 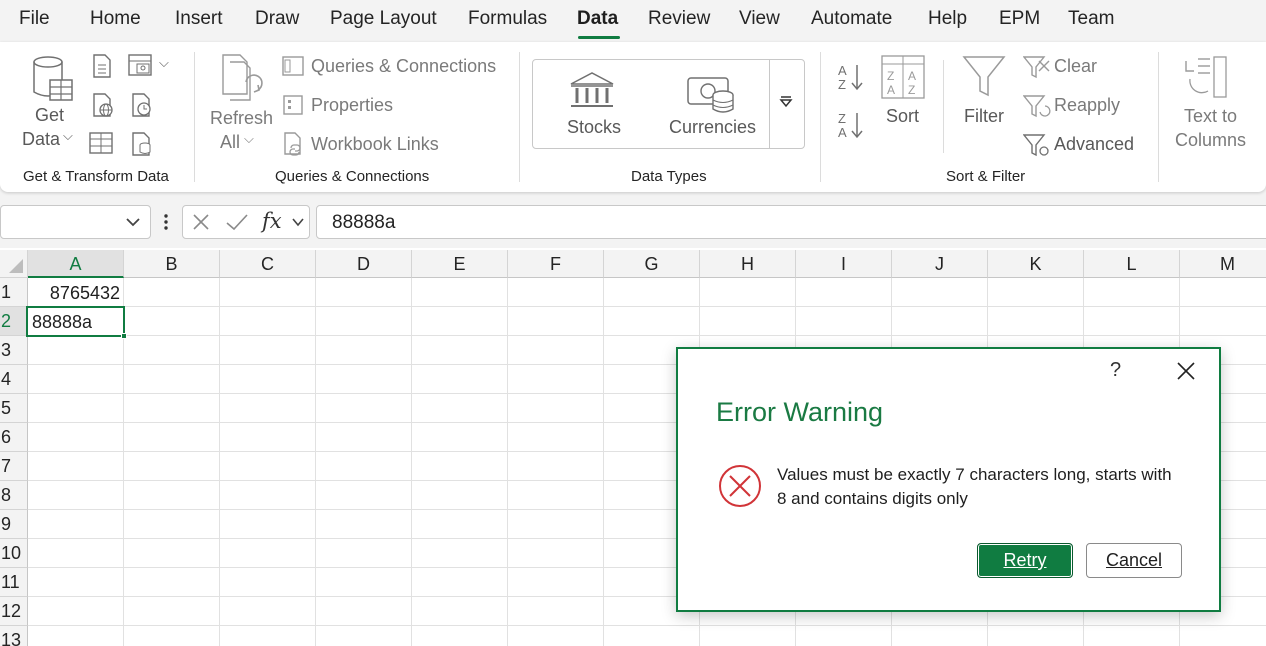 What do you see at coordinates (14, 611) in the screenshot?
I see `row-header-12: 12` at bounding box center [14, 611].